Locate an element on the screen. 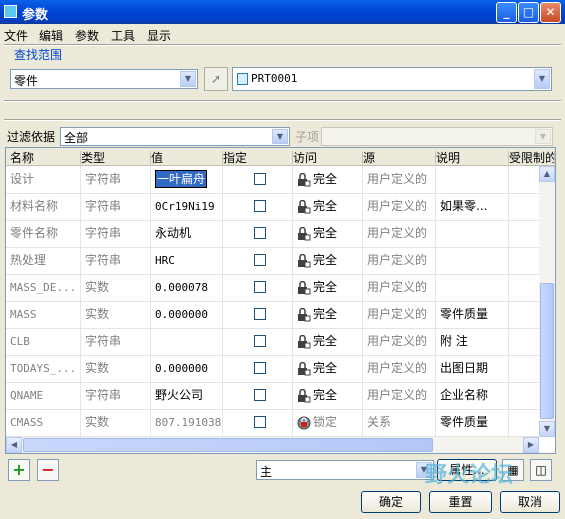 This screenshot has width=565, height=519. reset-button: 重置 is located at coordinates (460, 502).